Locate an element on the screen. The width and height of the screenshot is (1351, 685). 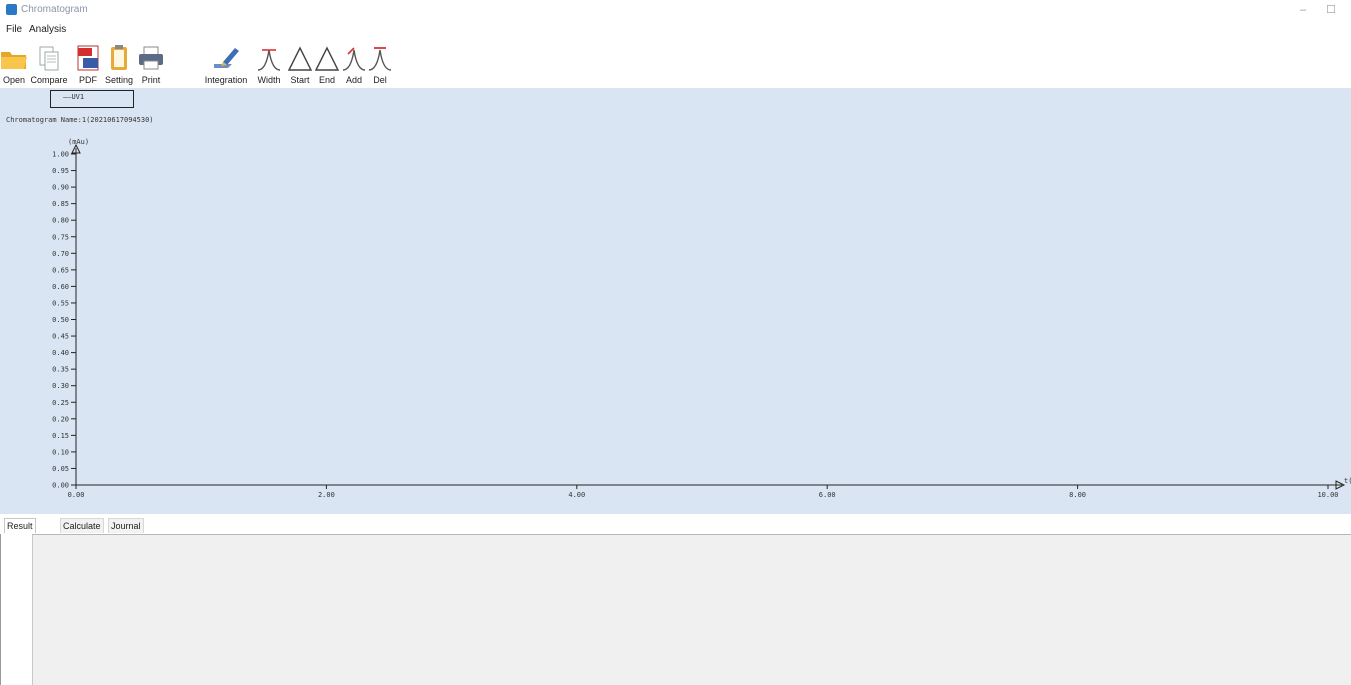
add-label: Add is located at coordinates (353, 80).